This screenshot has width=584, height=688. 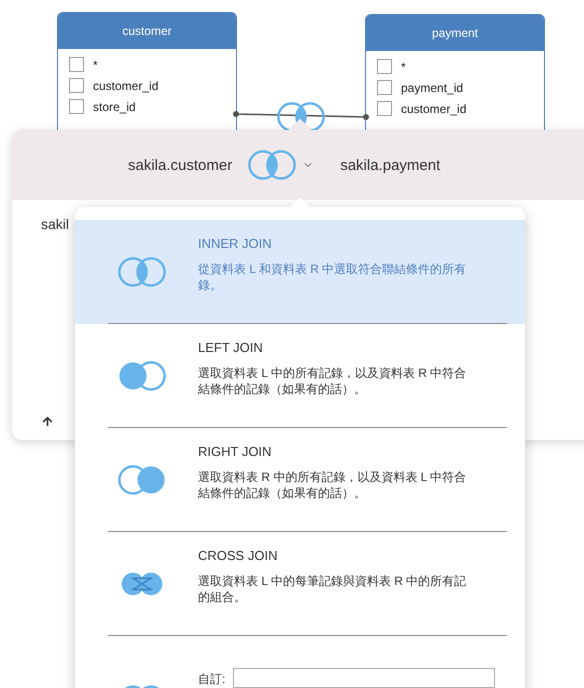 I want to click on join-description: 從資料表 L 和資料表 R 中選取符合聯結條件的所有 錄。, so click(x=332, y=277).